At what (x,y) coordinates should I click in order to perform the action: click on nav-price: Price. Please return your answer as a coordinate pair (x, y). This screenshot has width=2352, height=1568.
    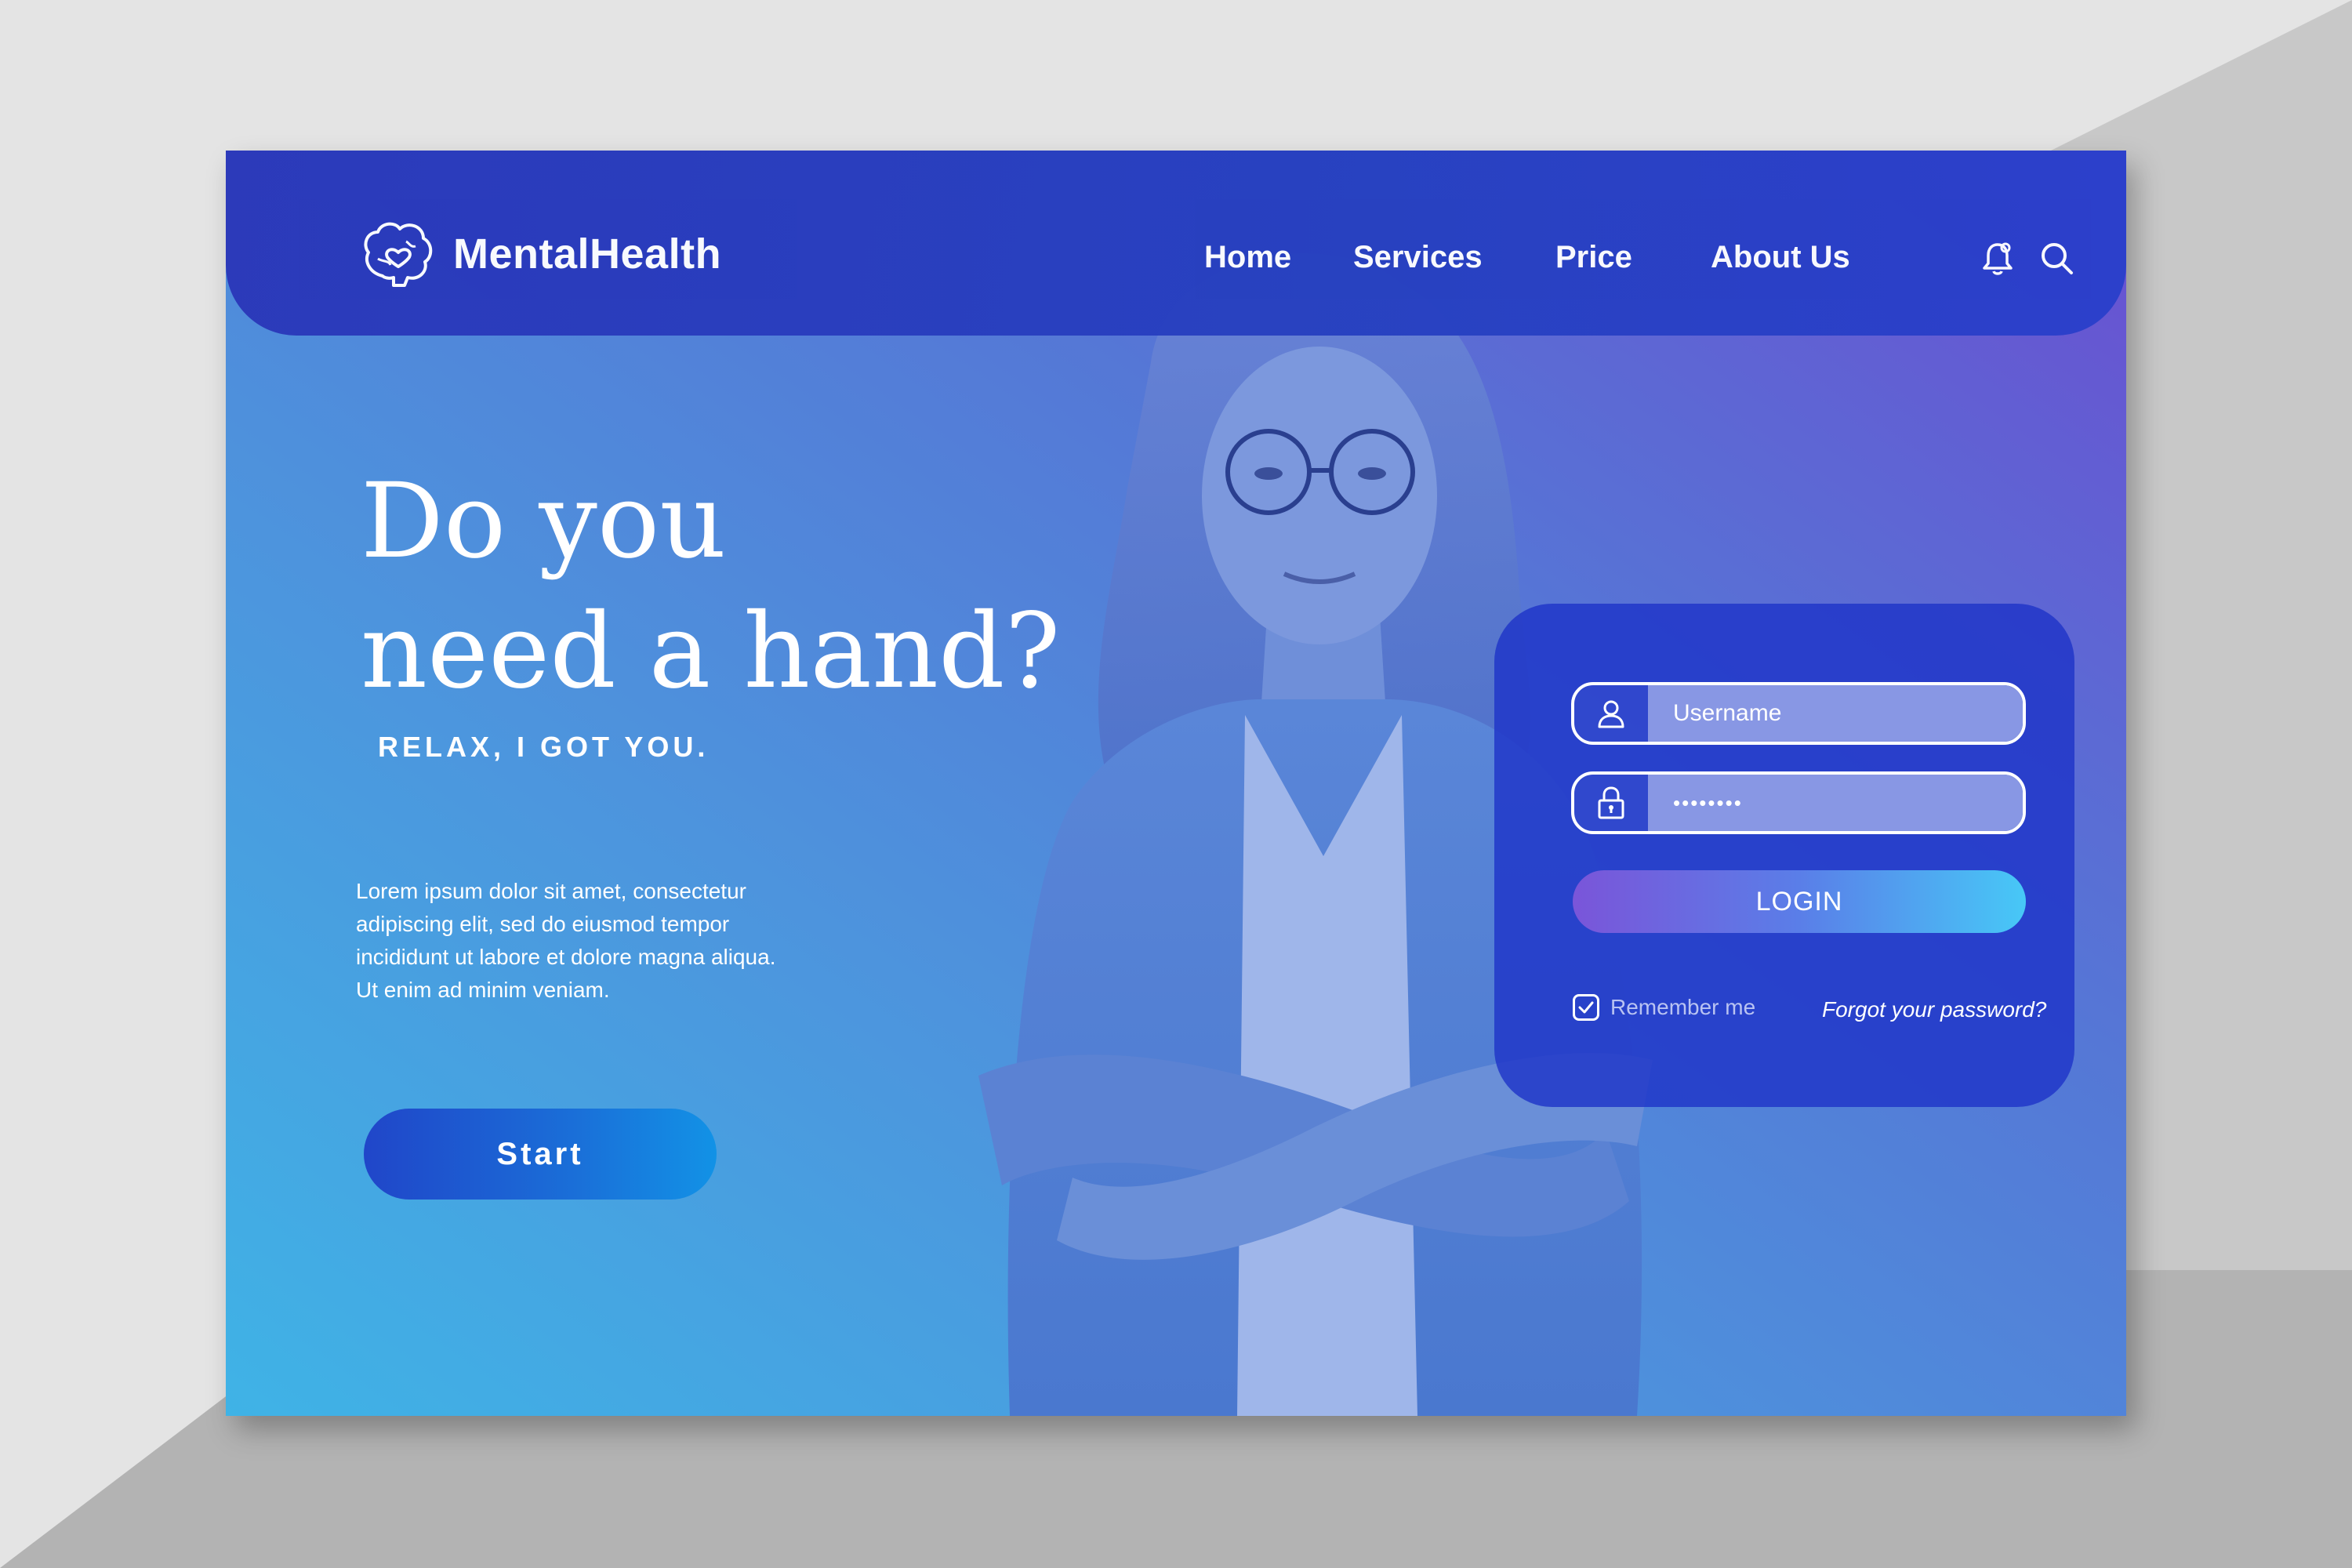
    Looking at the image, I should click on (1593, 257).